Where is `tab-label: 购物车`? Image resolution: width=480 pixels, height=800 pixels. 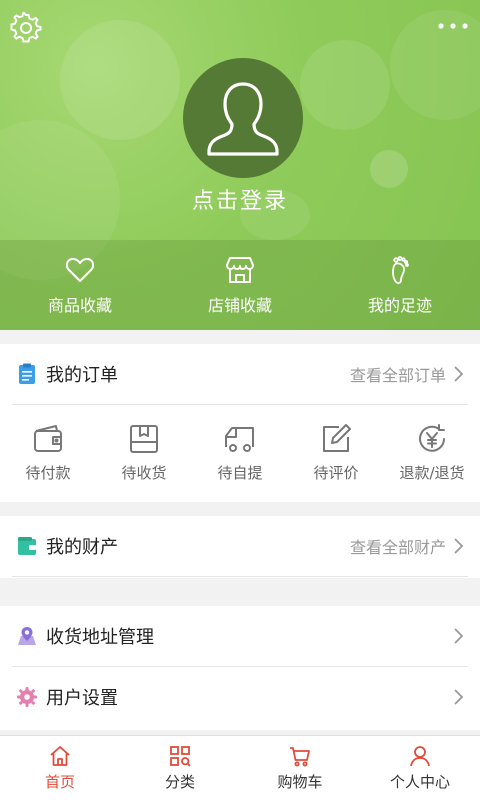 tab-label: 购物车 is located at coordinates (300, 782).